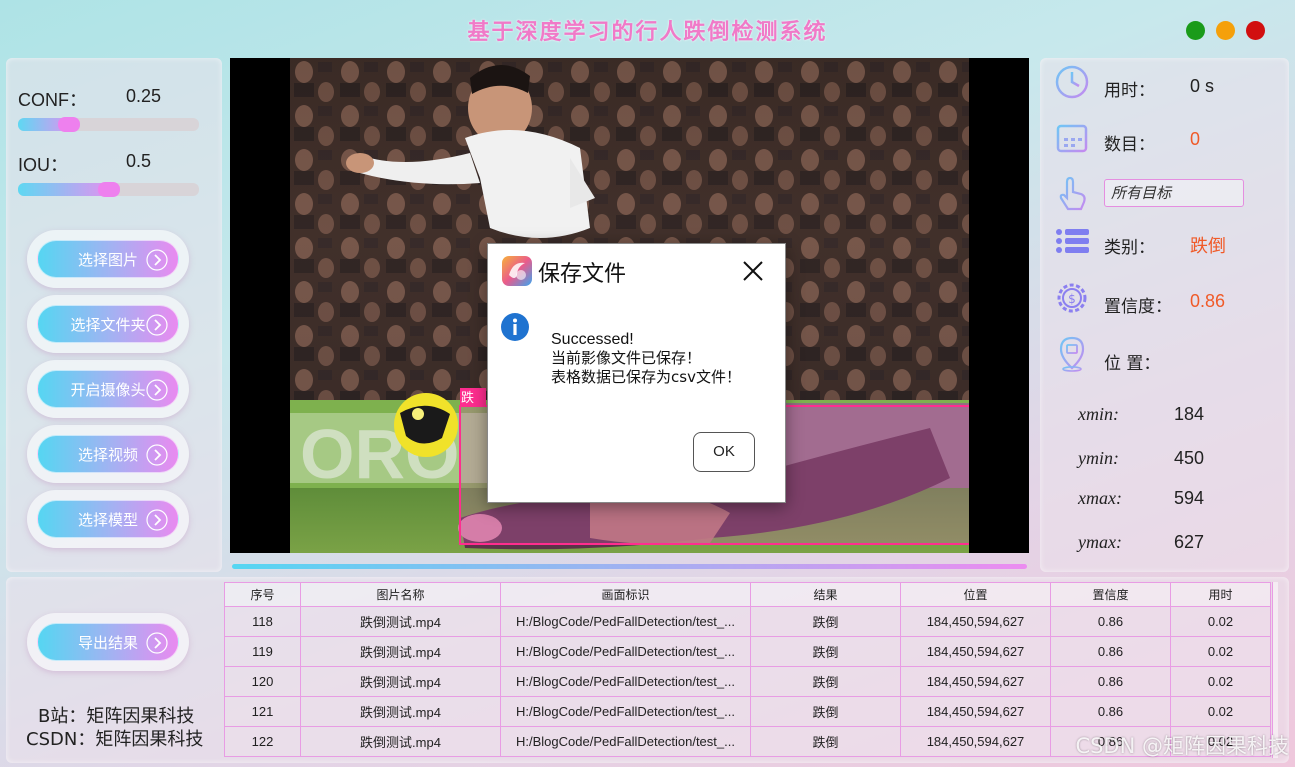 The width and height of the screenshot is (1295, 767). I want to click on confidence-label: 置信度：, so click(1138, 307).